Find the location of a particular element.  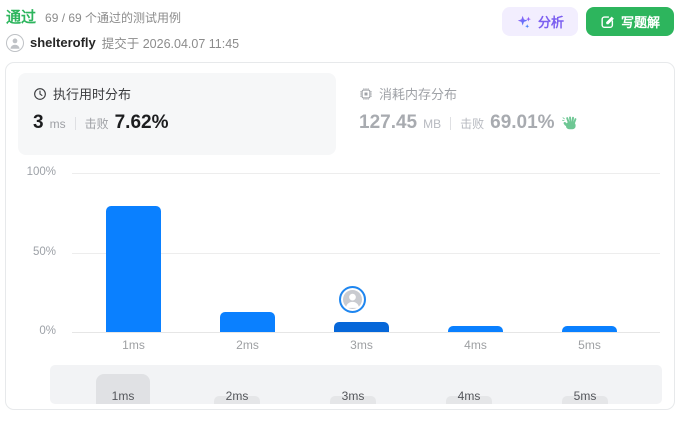

memory-beat-label: 击败 is located at coordinates (472, 124).